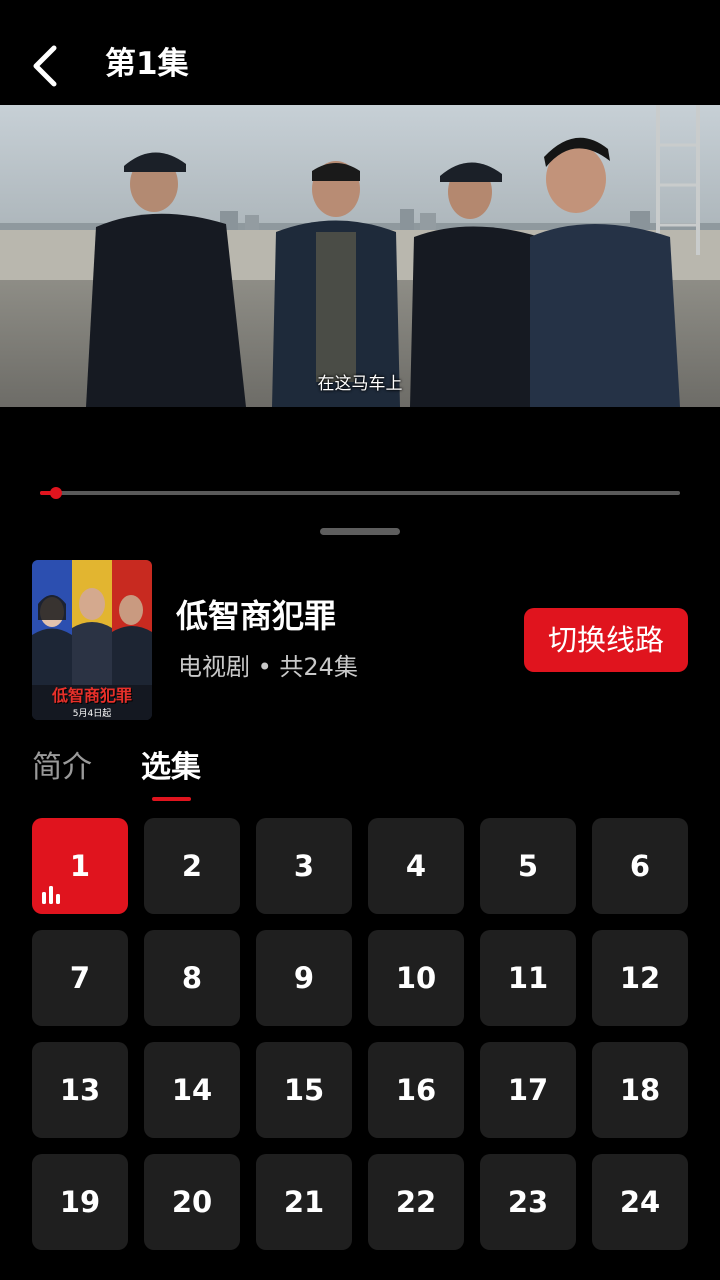 The image size is (720, 1280). I want to click on episode-button: 14, so click(192, 1090).